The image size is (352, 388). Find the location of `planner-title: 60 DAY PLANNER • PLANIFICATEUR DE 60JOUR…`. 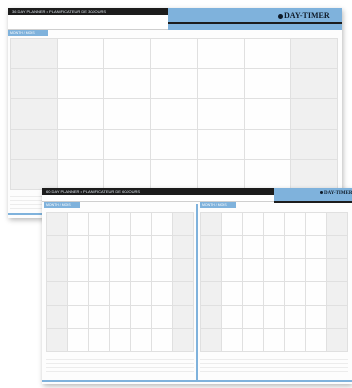

planner-title: 60 DAY PLANNER • PLANIFICATEUR DE 60JOUR… is located at coordinates (158, 191).